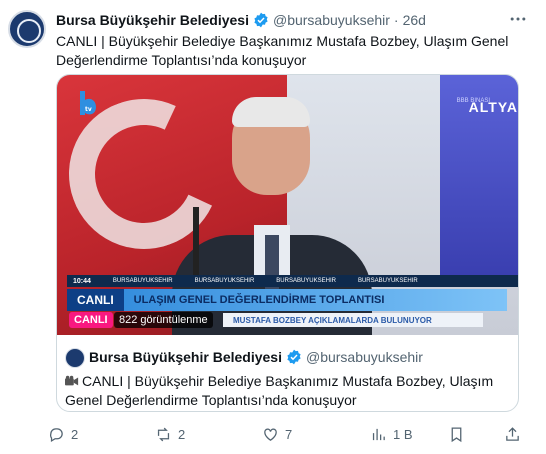 This screenshot has height=454, width=546. Describe the element at coordinates (414, 20) in the screenshot. I see `timestamp: 26d` at that location.